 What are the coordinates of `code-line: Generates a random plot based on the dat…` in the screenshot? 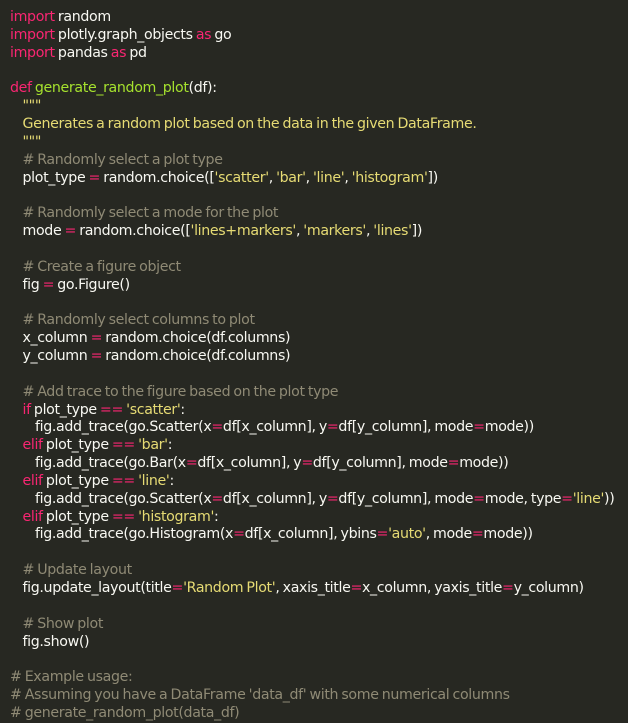 It's located at (319, 125).